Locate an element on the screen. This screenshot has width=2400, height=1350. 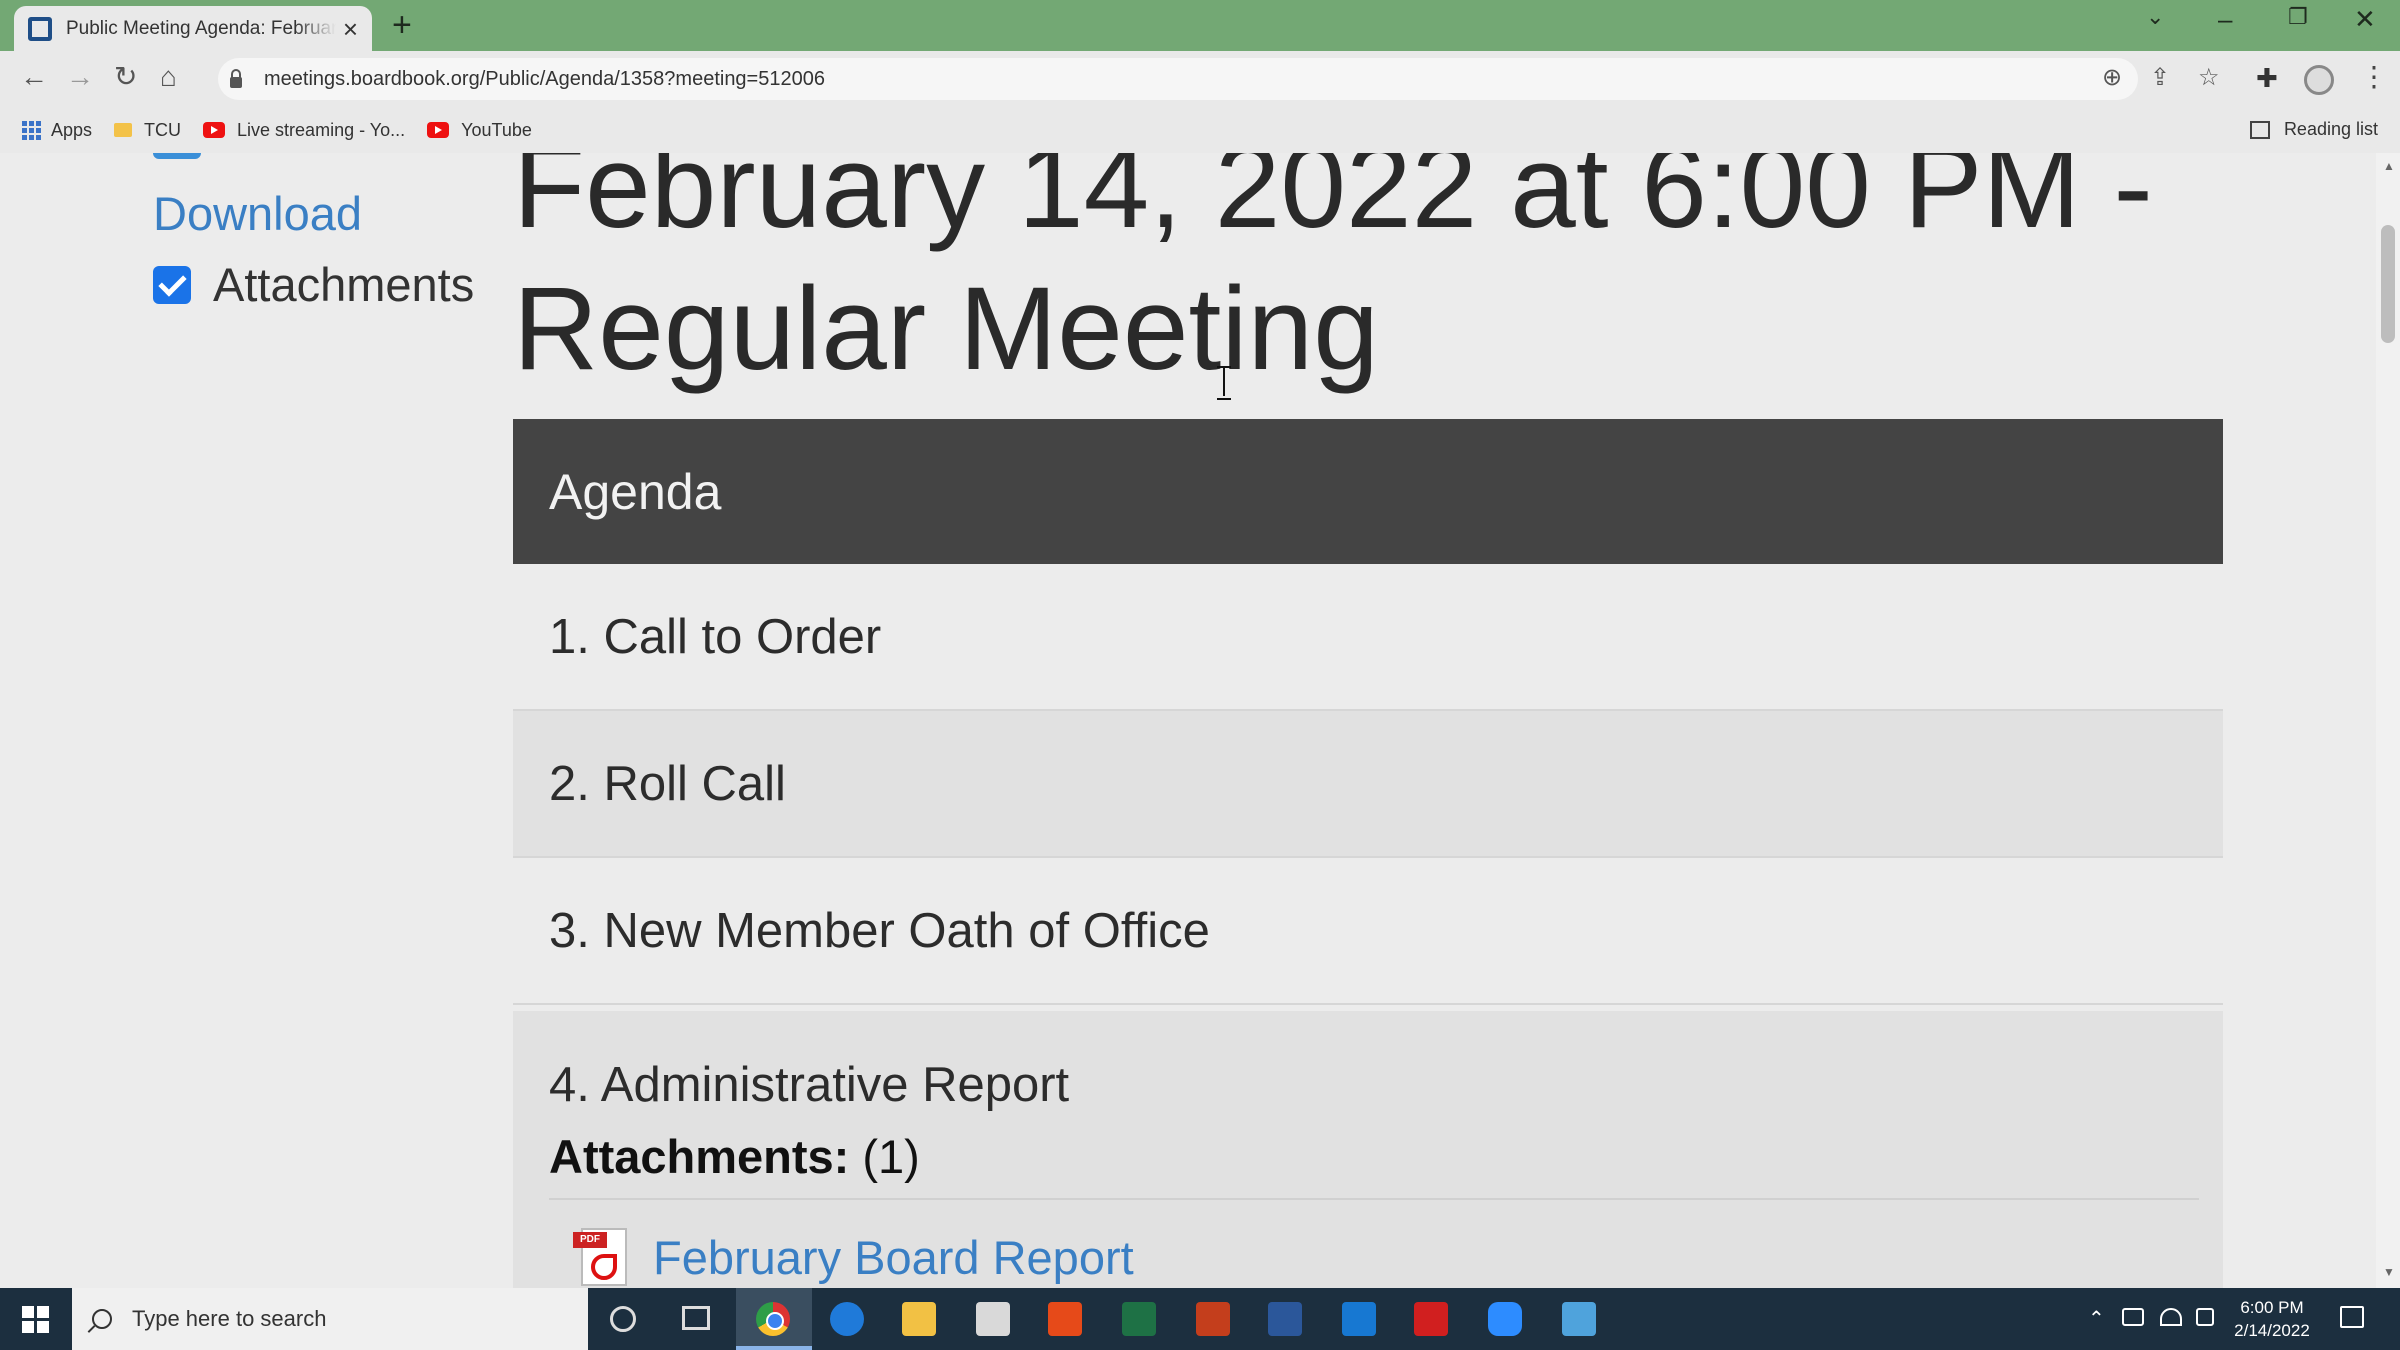
bookmark-label: TCU is located at coordinates (163, 129).